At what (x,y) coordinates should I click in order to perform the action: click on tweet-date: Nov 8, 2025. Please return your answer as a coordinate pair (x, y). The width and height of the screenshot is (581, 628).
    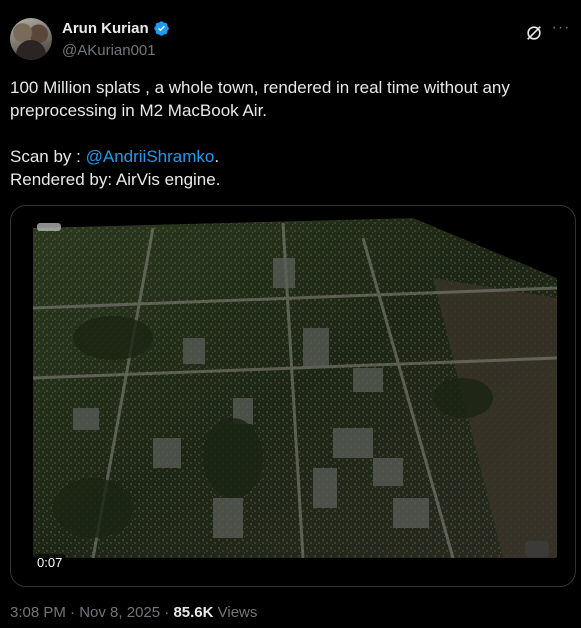
    Looking at the image, I should click on (119, 612).